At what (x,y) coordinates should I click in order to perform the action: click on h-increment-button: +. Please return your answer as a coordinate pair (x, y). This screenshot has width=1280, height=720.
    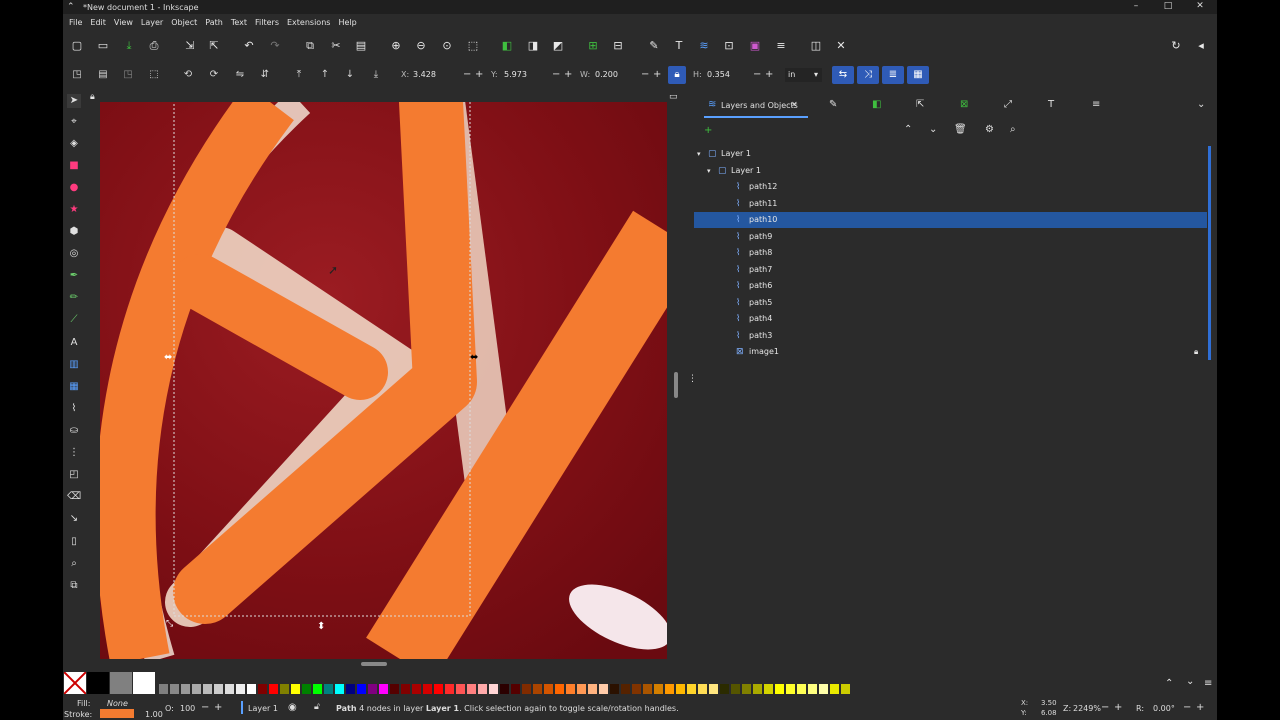
    Looking at the image, I should click on (769, 75).